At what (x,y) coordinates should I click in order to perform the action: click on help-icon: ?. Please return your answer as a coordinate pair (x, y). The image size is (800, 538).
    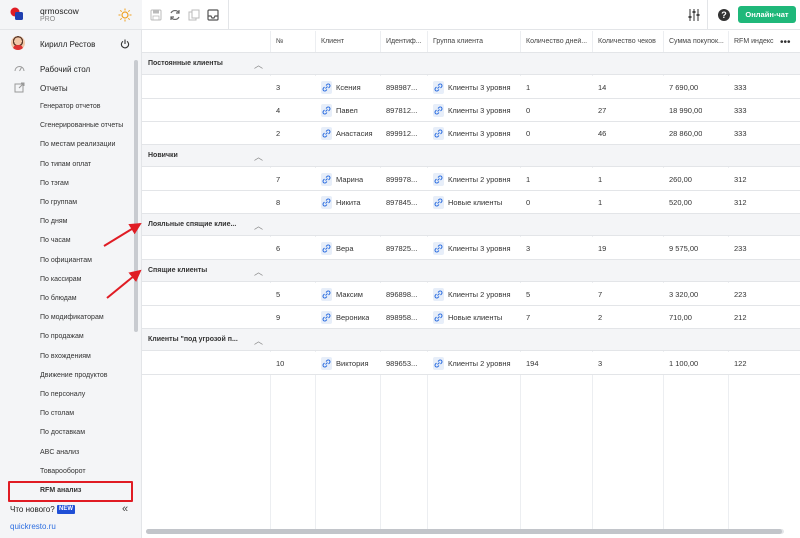
    Looking at the image, I should click on (724, 15).